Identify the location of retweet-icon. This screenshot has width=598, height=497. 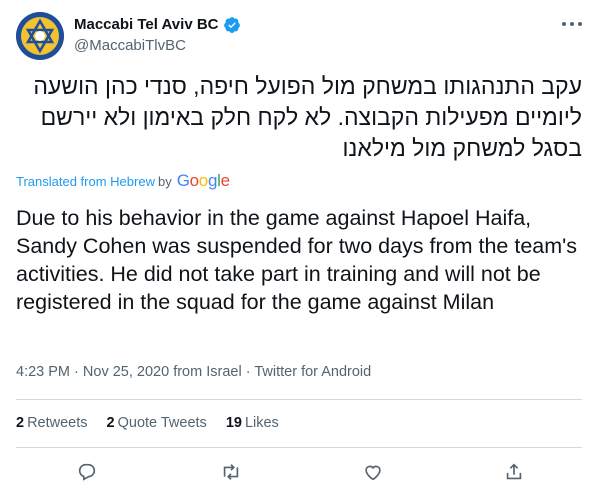
(231, 472).